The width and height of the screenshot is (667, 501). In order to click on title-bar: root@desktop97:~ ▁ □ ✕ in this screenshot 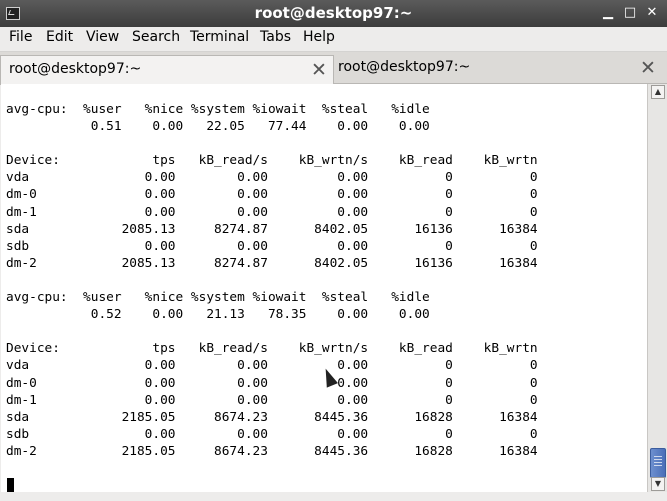, I will do `click(333, 13)`.